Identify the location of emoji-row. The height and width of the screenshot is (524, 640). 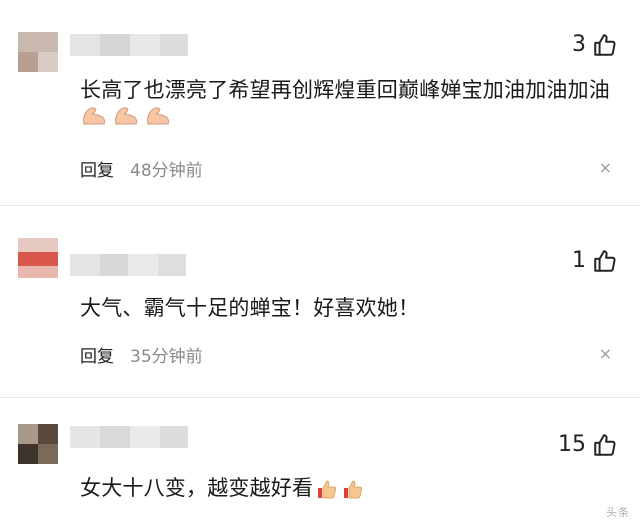
(126, 116).